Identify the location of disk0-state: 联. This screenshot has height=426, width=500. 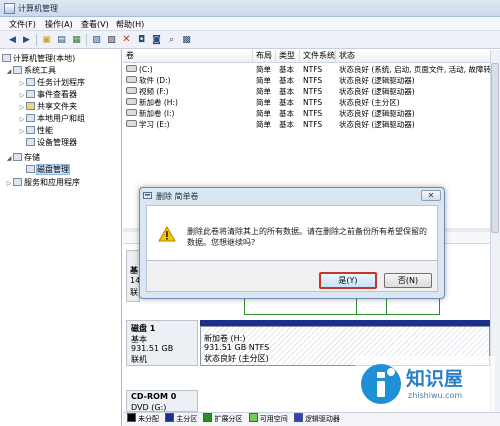
(134, 292).